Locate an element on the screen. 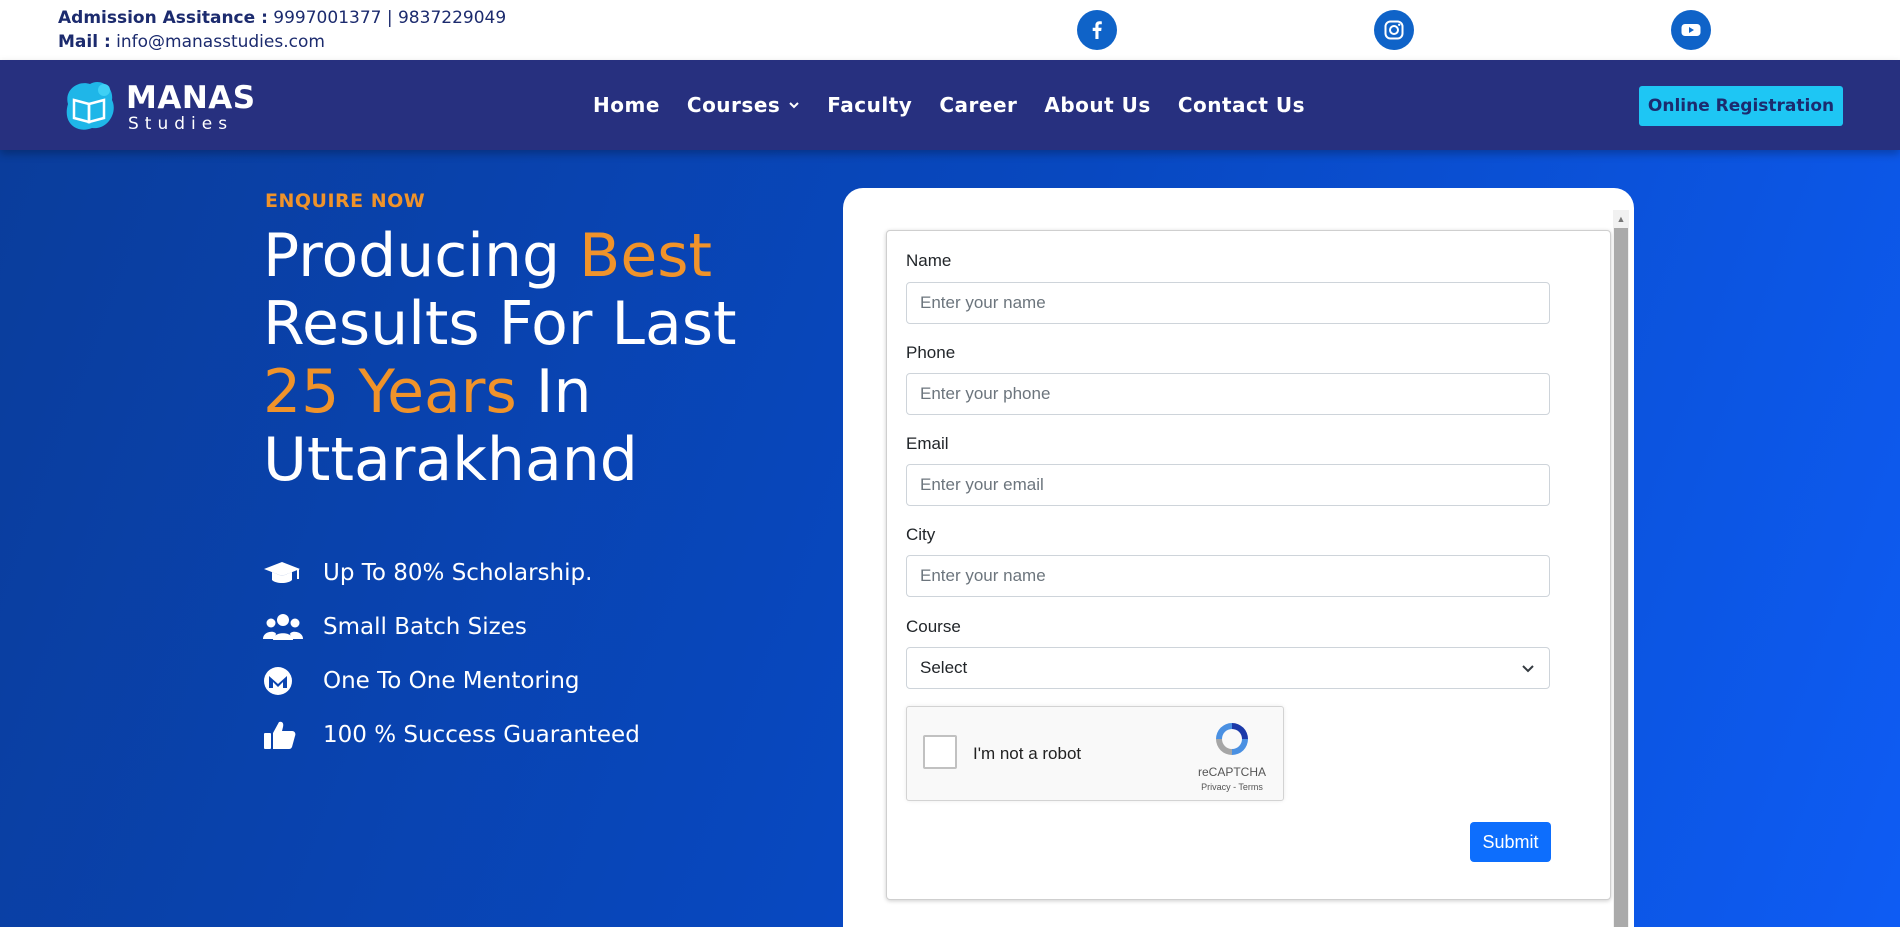 The height and width of the screenshot is (927, 1900). feature-text: One To One Mentoring is located at coordinates (451, 681).